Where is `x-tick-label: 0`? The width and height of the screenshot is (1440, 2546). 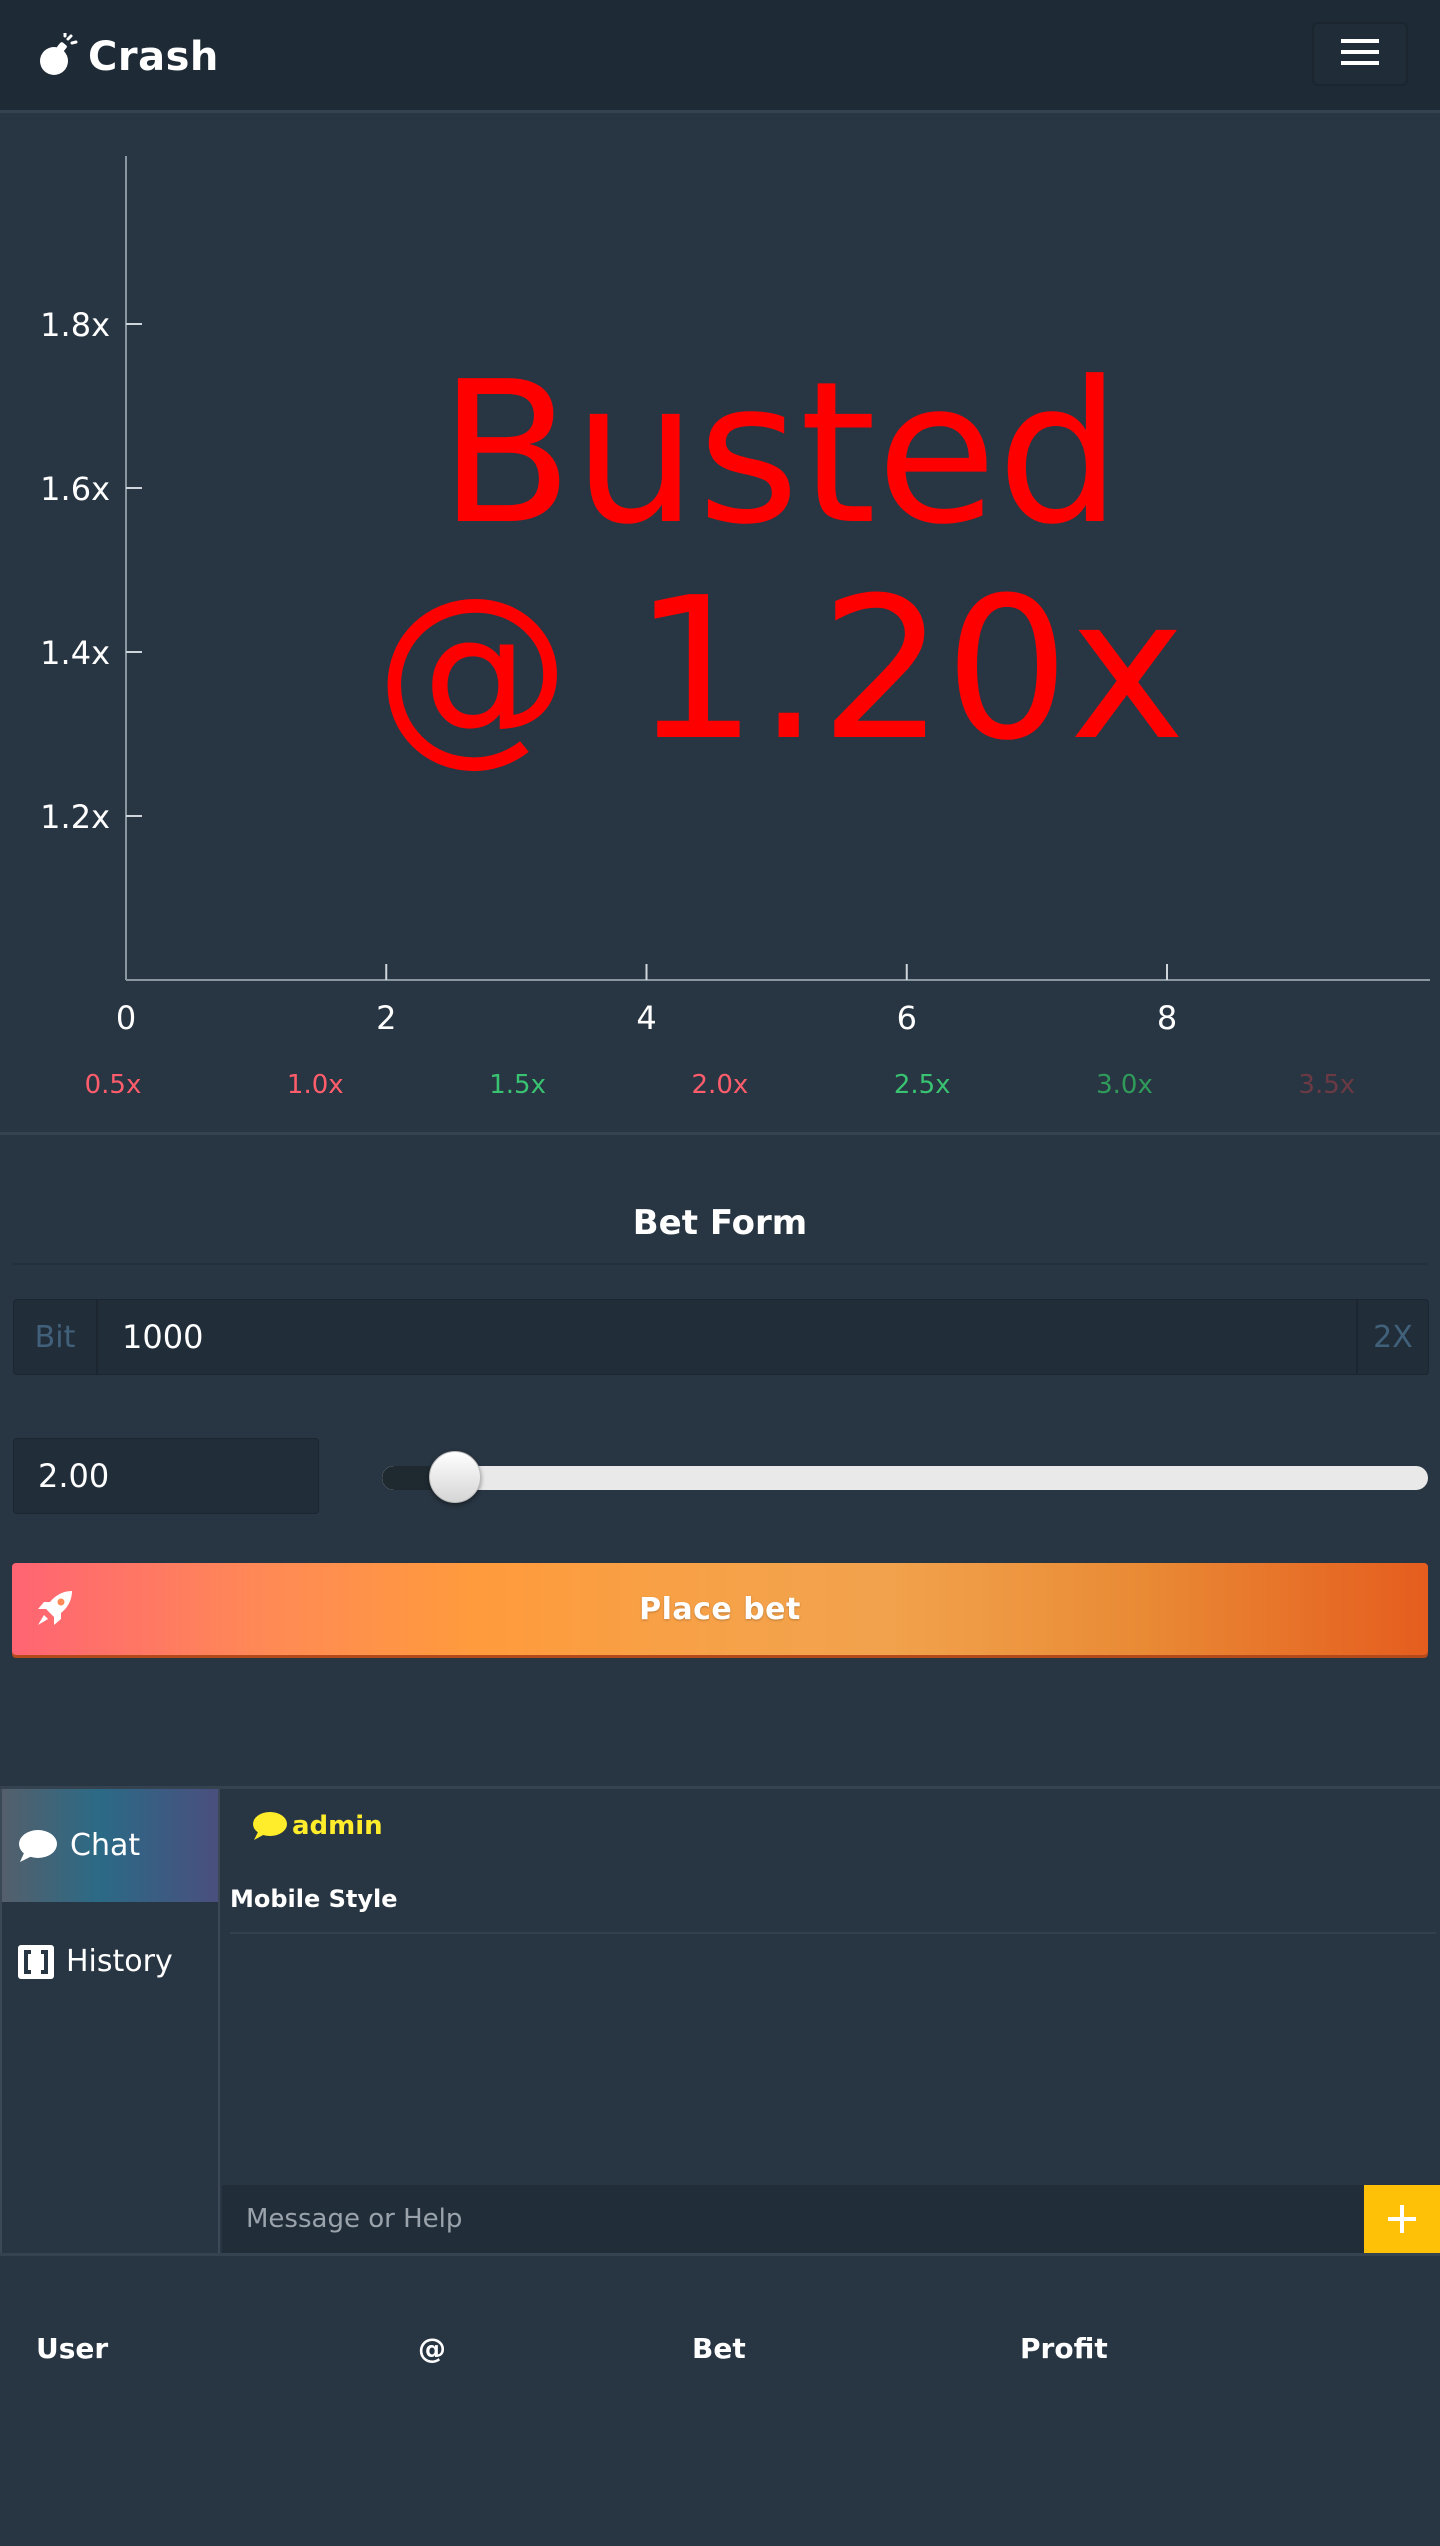 x-tick-label: 0 is located at coordinates (126, 1018).